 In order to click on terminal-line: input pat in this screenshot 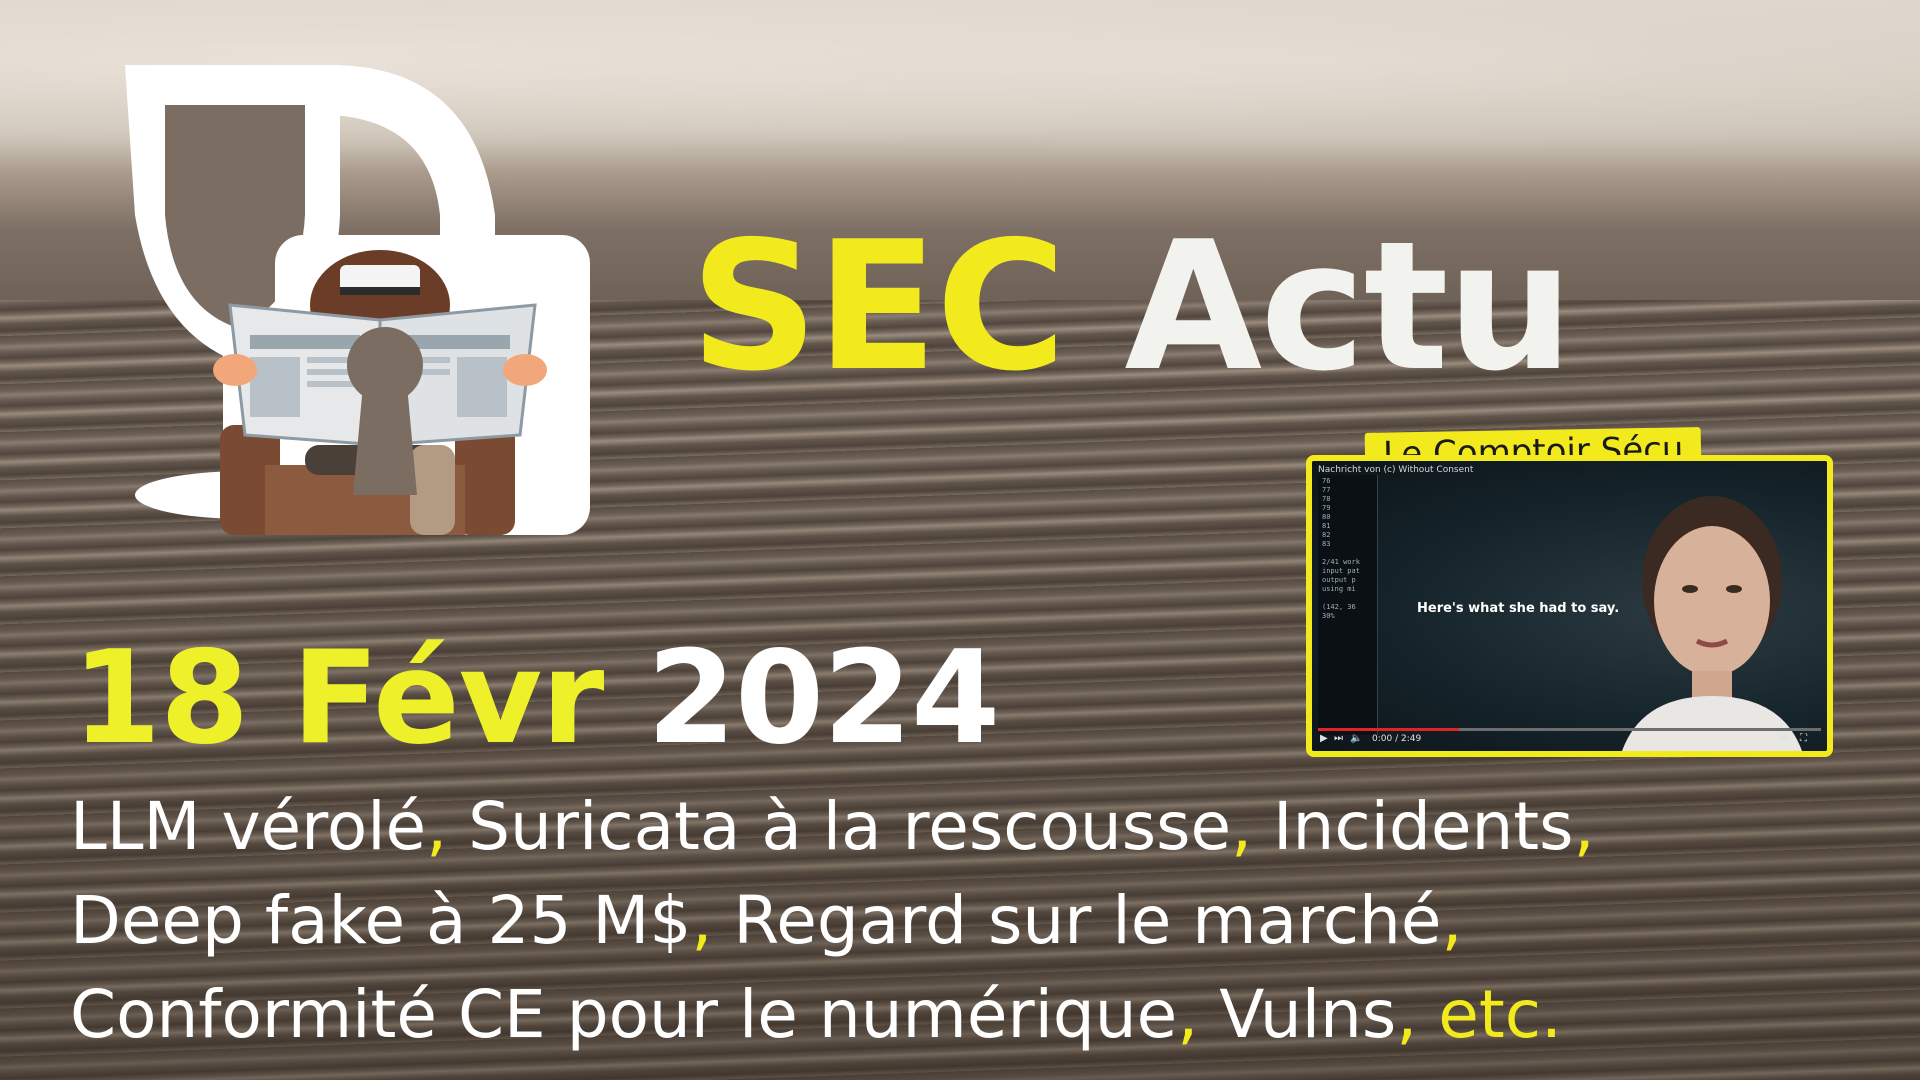, I will do `click(1341, 571)`.